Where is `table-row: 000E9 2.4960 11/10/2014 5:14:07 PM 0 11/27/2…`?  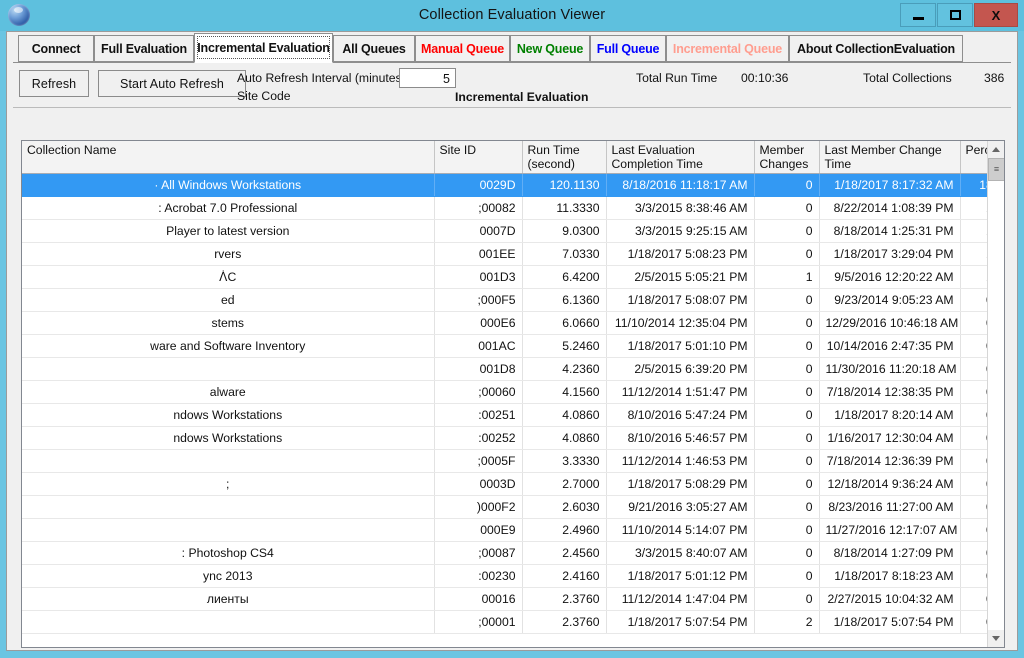
table-row: 000E9 2.4960 11/10/2014 5:14:07 PM 0 11/27/2… is located at coordinates (504, 530).